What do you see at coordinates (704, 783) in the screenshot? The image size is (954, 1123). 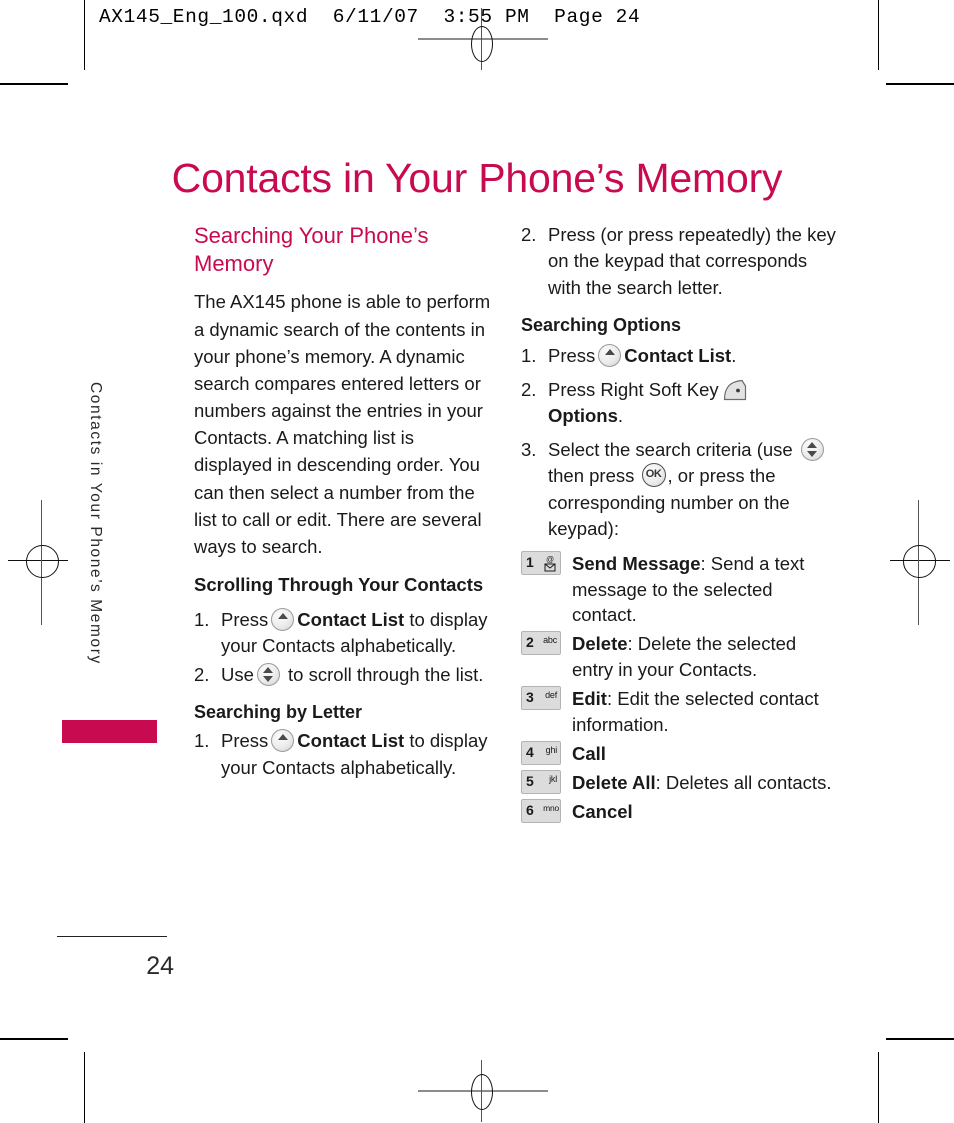 I see `option-text: Delete All: Deletes all contacts.` at bounding box center [704, 783].